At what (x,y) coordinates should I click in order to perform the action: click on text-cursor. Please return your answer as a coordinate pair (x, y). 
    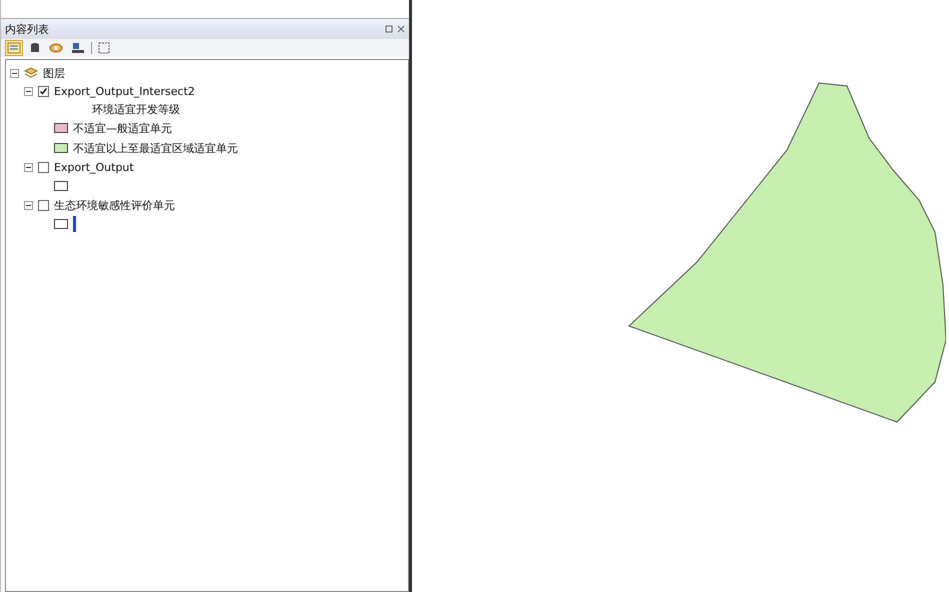
    Looking at the image, I should click on (74, 224).